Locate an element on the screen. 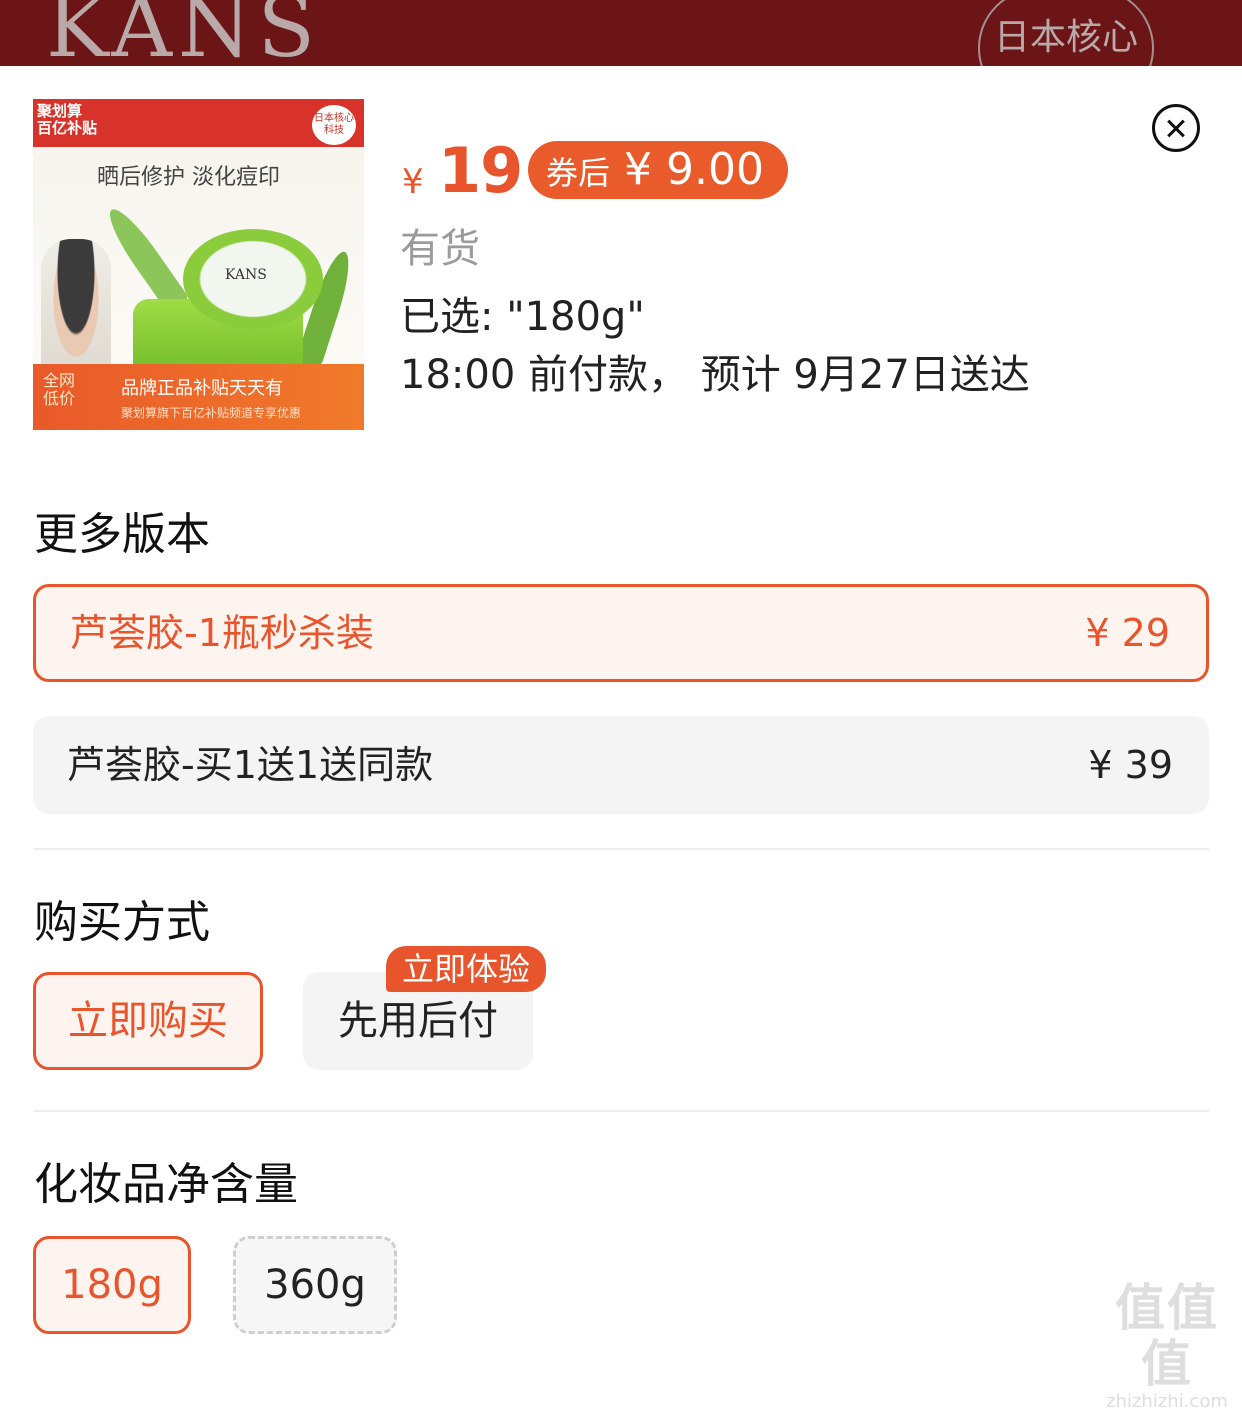  promo-bottom-bar: 全网 低价 品牌正品补贴天天有 聚划算旗下百亿补贴频道专享优惠 is located at coordinates (198, 397).